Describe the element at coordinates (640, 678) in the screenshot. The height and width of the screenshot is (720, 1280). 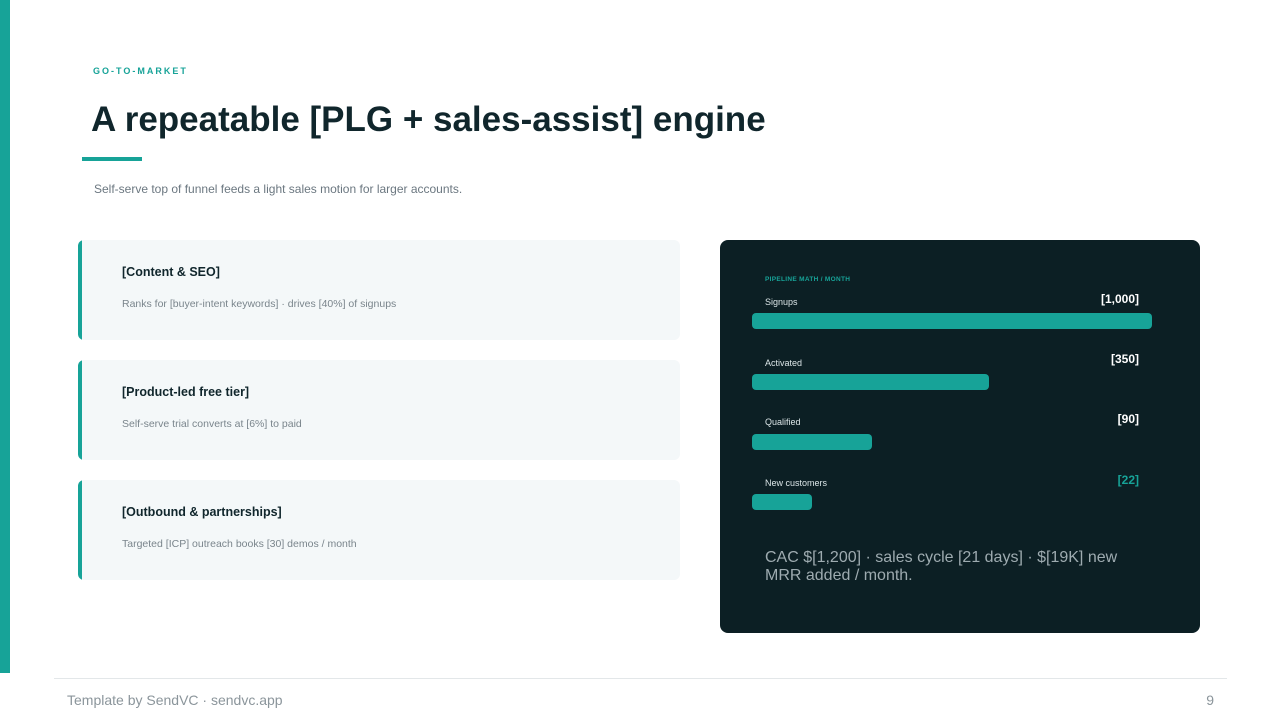
I see `footer-divider` at that location.